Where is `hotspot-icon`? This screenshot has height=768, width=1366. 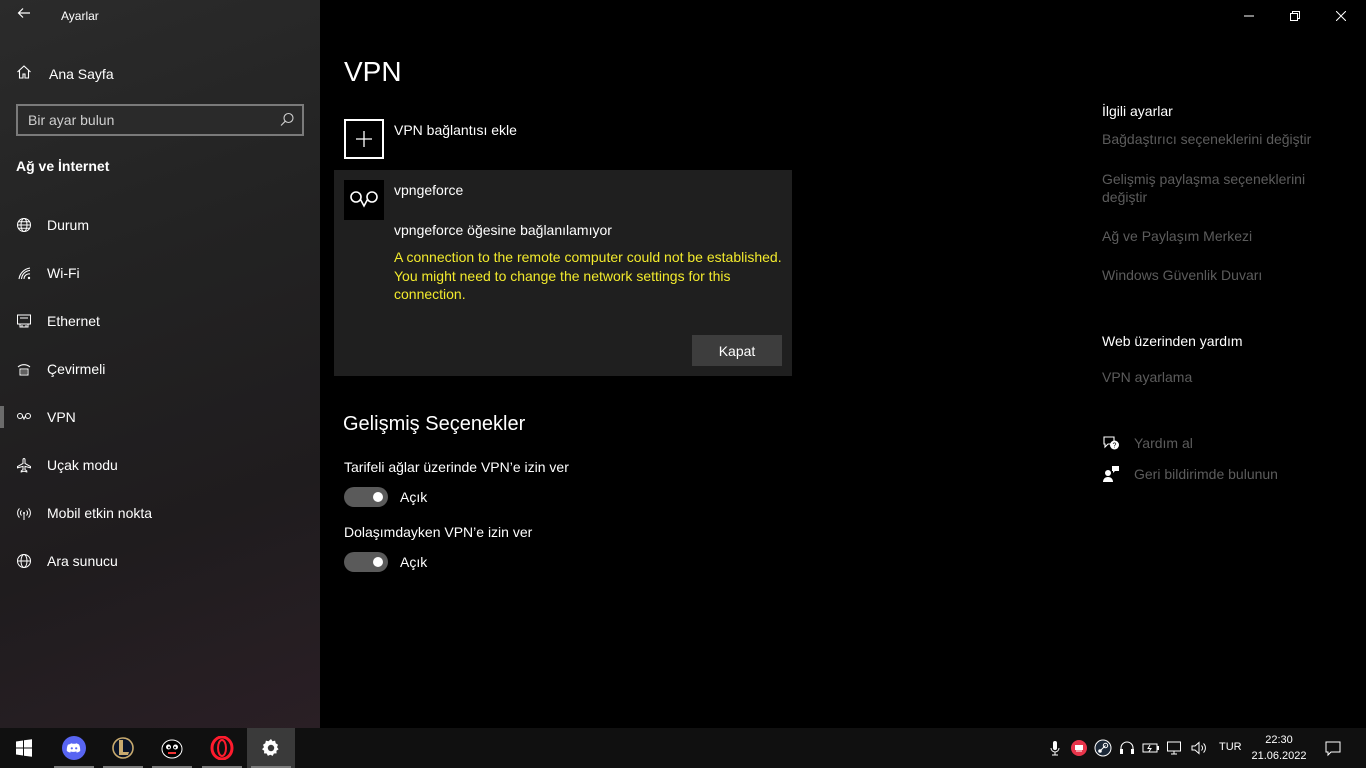 hotspot-icon is located at coordinates (24, 513).